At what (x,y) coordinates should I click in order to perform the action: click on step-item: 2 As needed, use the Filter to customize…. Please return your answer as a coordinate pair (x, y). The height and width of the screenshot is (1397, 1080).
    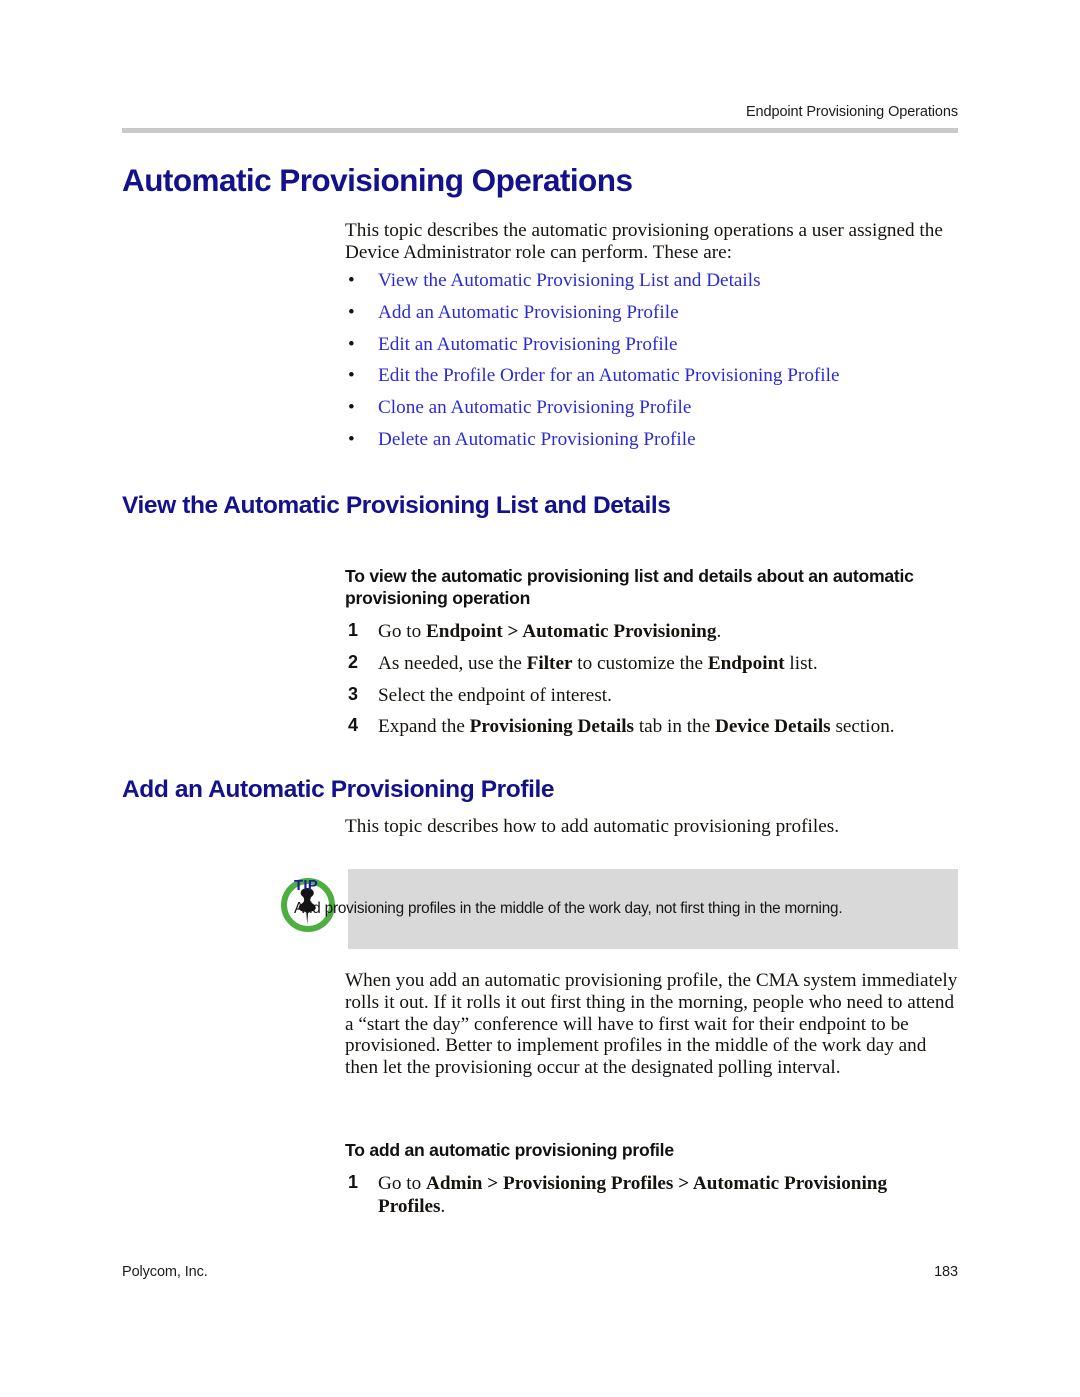
    Looking at the image, I should click on (651, 668).